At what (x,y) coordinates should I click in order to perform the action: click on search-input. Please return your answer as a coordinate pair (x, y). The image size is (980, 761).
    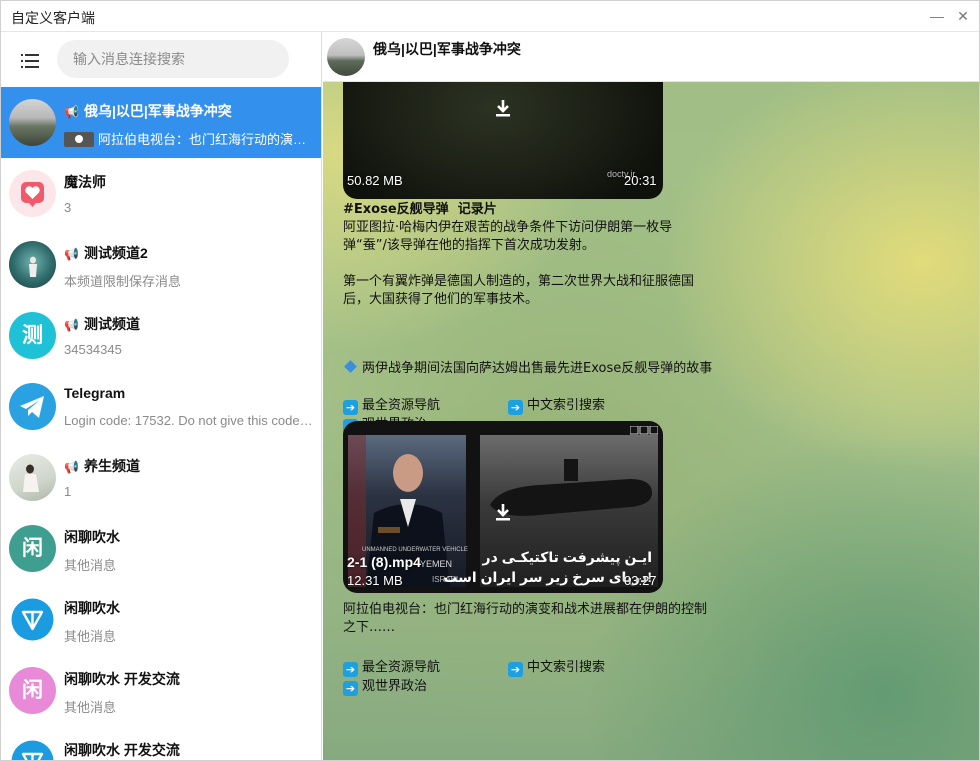
    Looking at the image, I should click on (173, 59).